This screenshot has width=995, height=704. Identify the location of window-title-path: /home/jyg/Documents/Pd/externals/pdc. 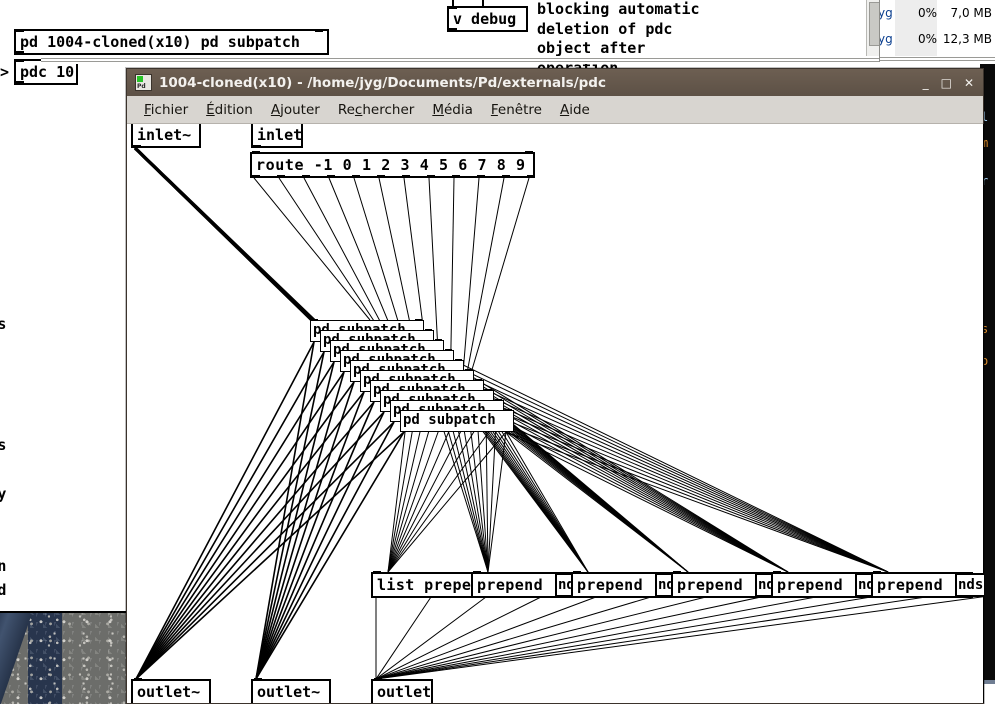
(456, 82).